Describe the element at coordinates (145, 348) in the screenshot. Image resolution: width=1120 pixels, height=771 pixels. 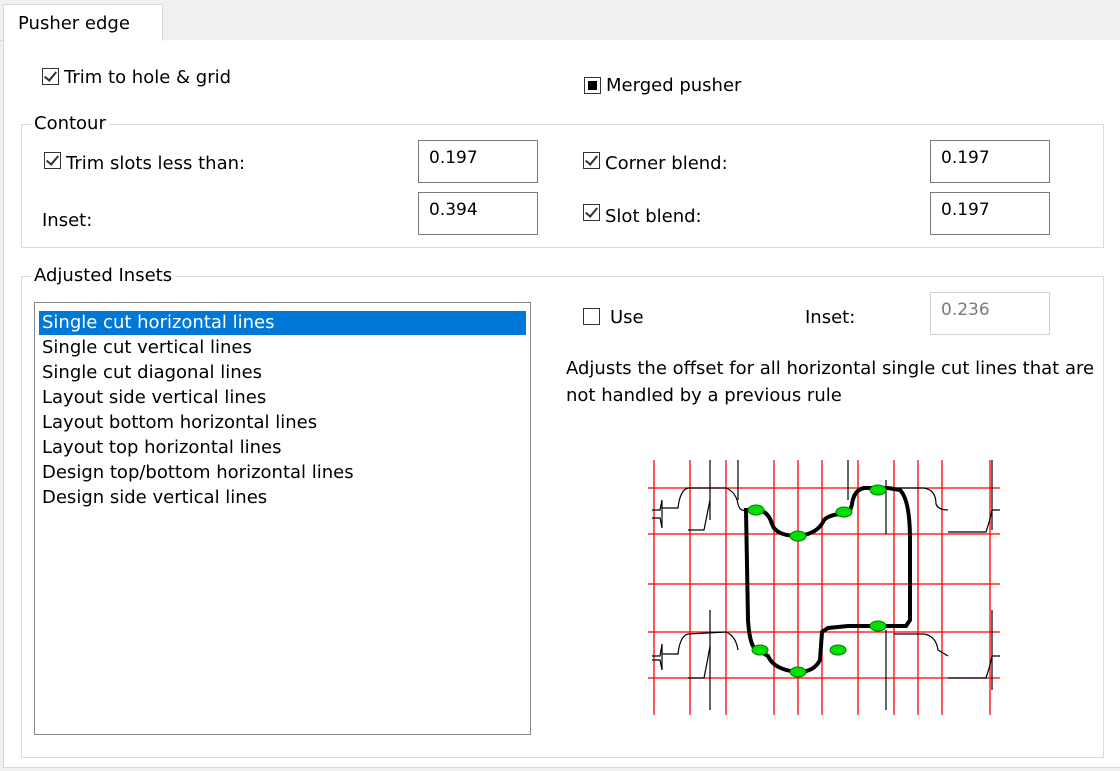
I see `list-item: Single cut vertical lines` at that location.